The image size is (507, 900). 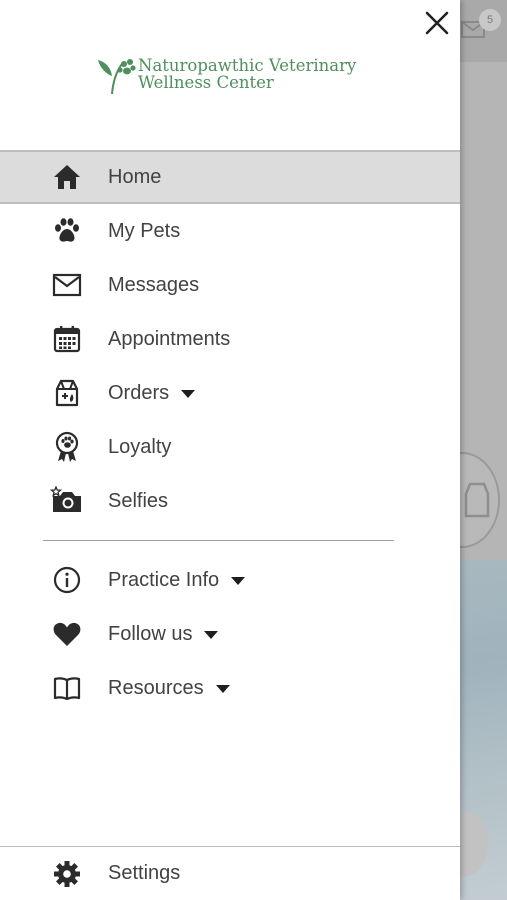 I want to click on home-icon, so click(x=67, y=177).